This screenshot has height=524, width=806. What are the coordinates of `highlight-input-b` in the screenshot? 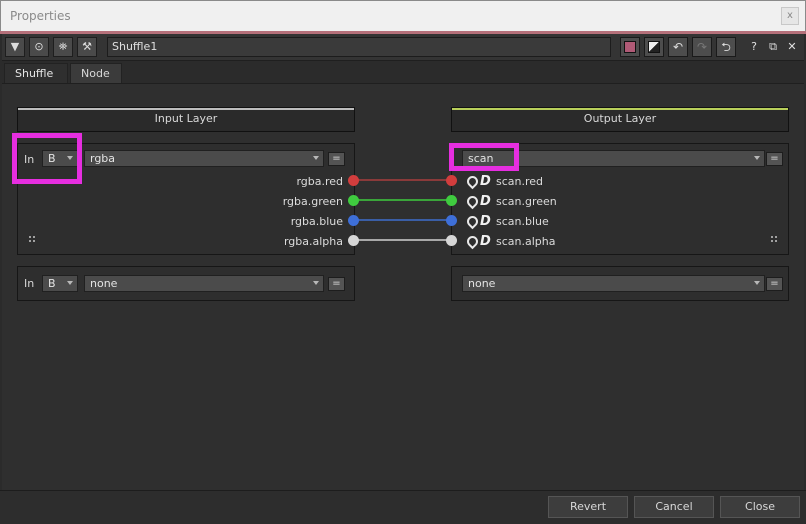 It's located at (47, 158).